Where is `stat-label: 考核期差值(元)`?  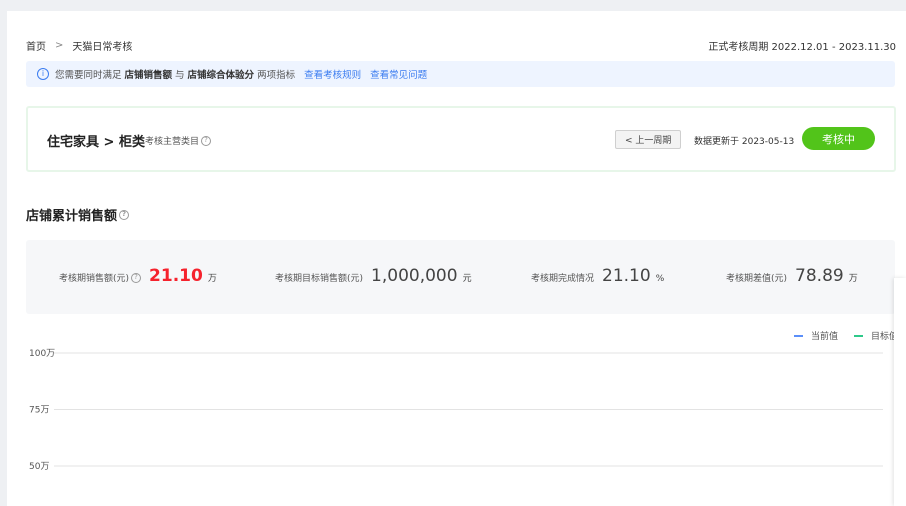 stat-label: 考核期差值(元) is located at coordinates (757, 279).